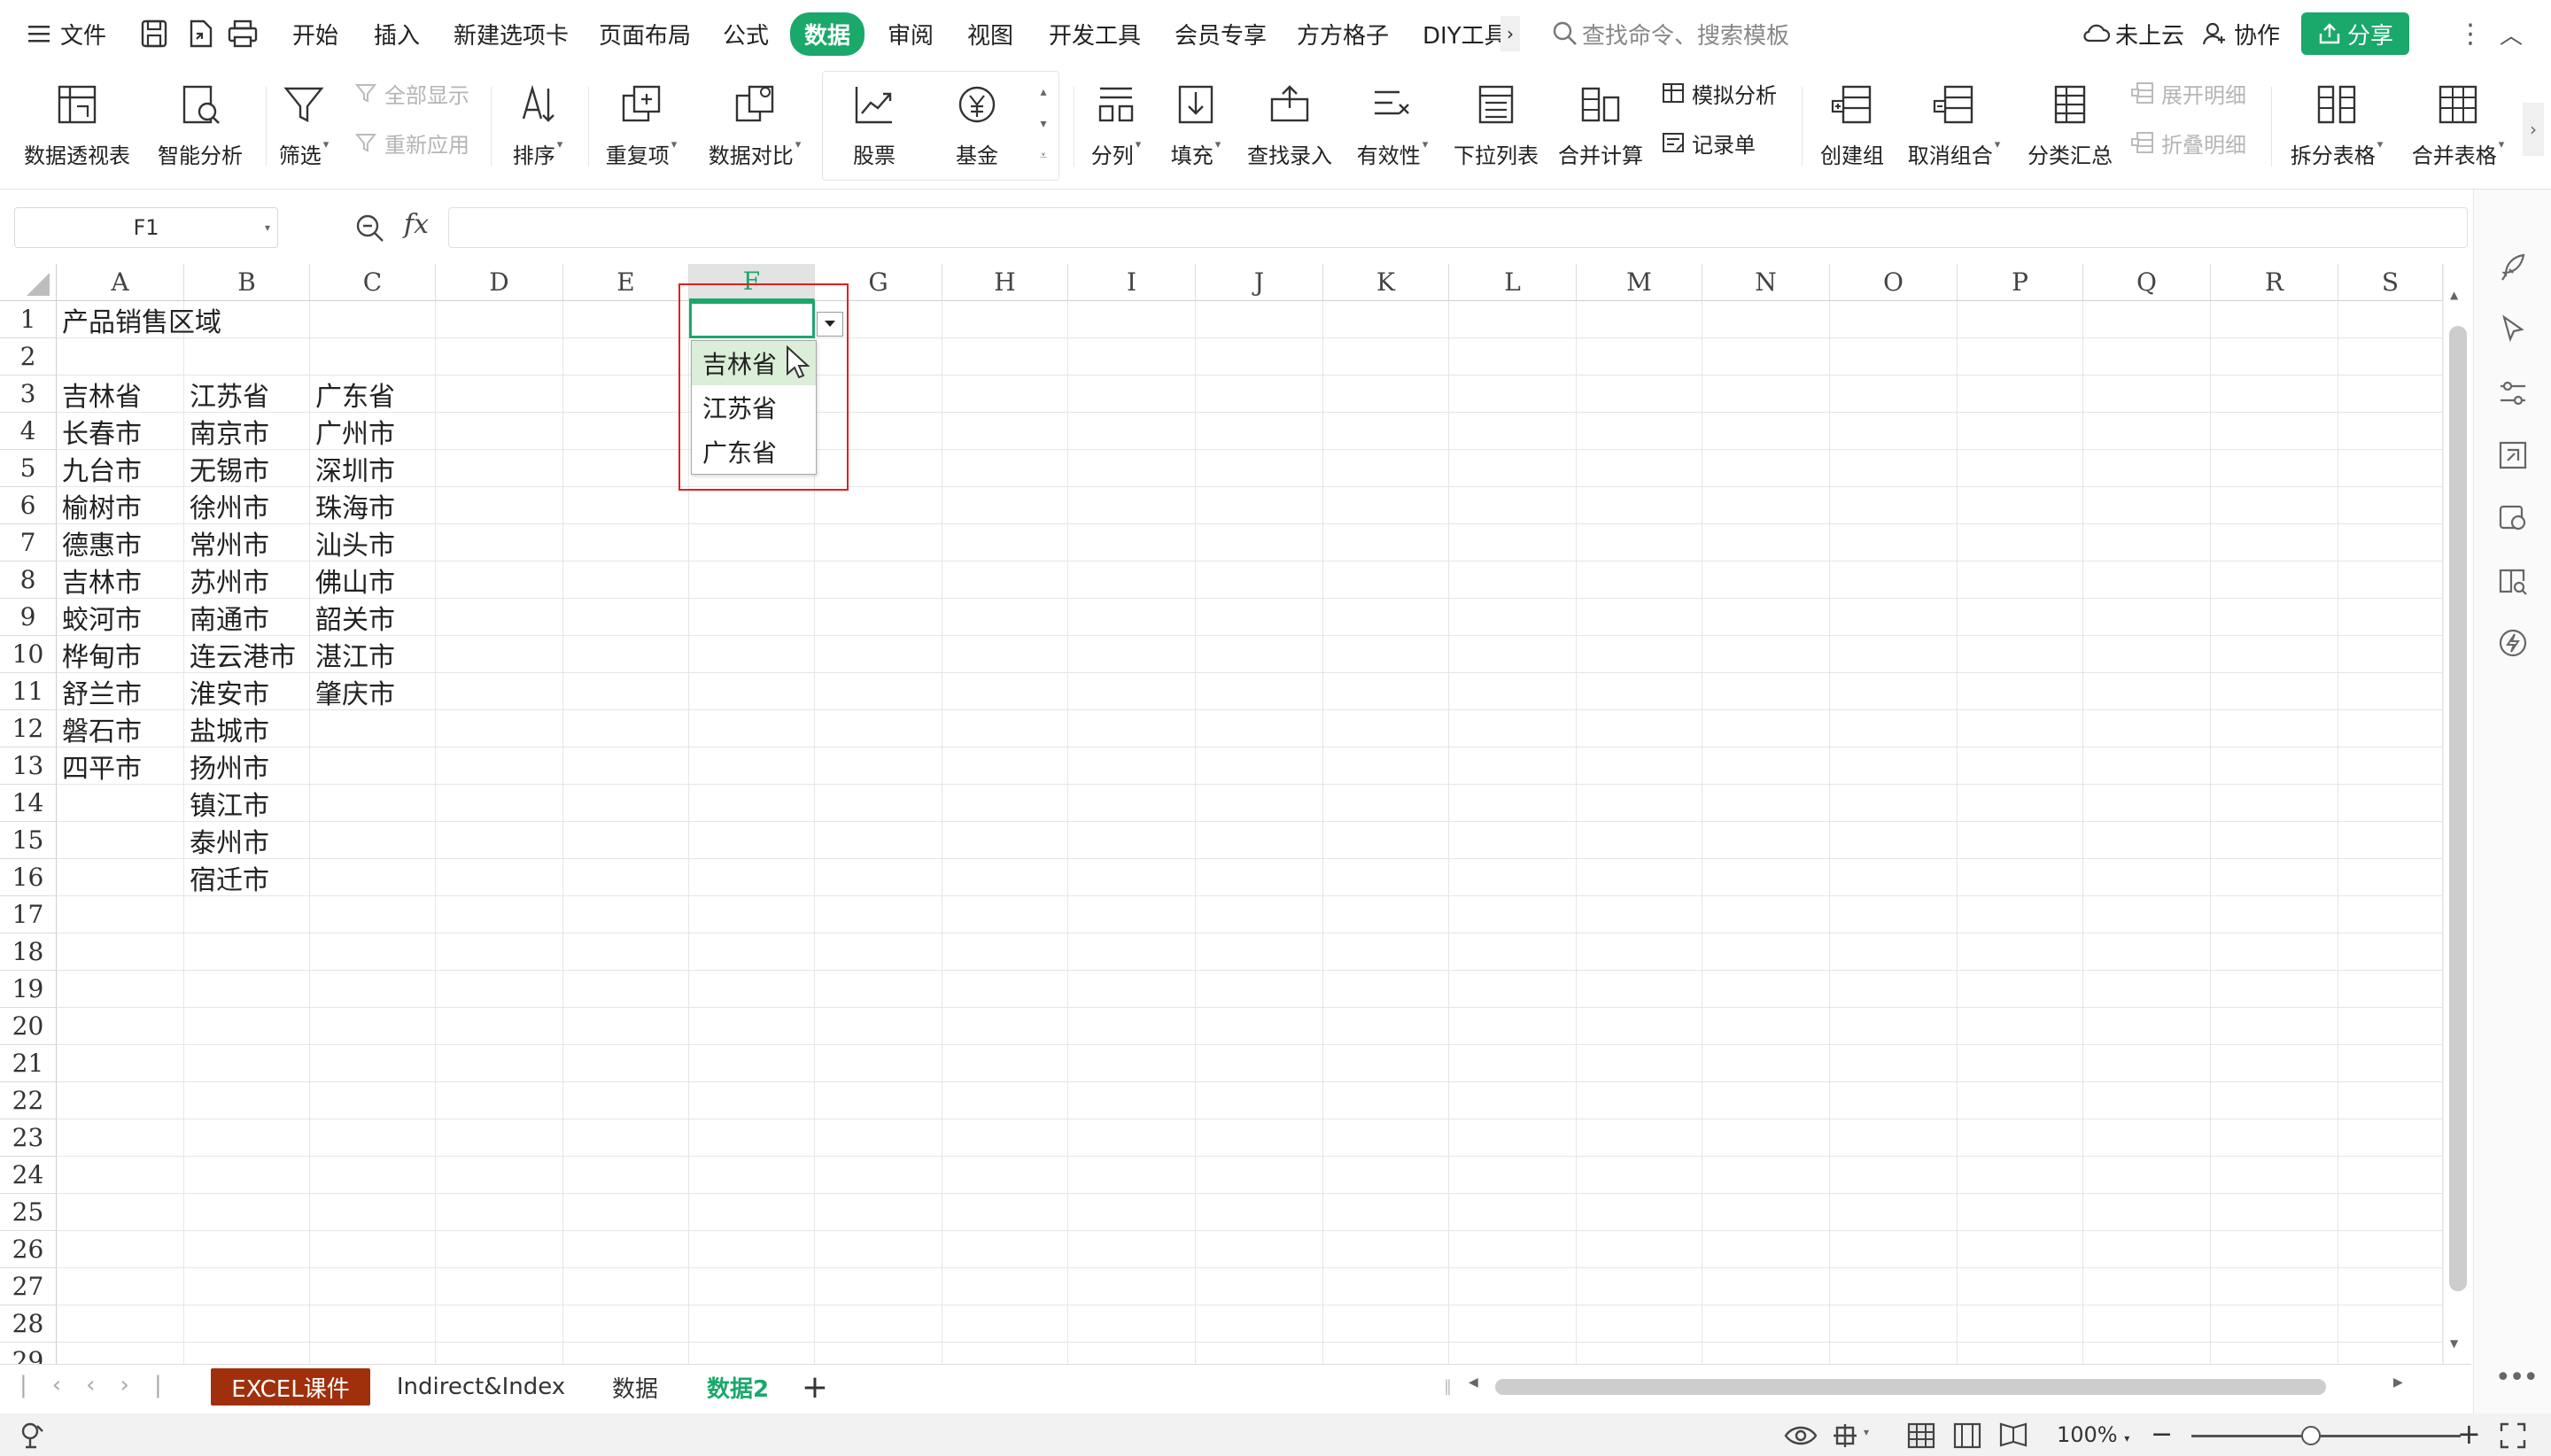 The image size is (2551, 1456). What do you see at coordinates (1639, 282) in the screenshot?
I see `column-header-m: M` at bounding box center [1639, 282].